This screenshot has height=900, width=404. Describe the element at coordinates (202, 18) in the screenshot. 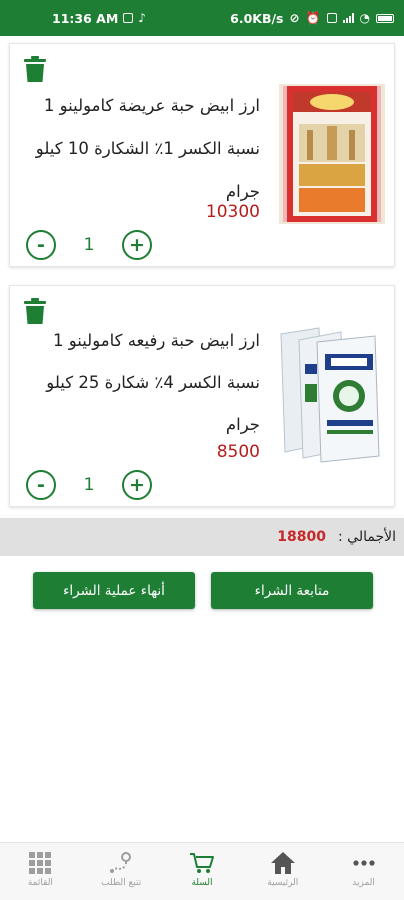

I see `status-bar: 11:36 AM ♪ 6.0KB/s ⊘ ⏰ ◔` at that location.